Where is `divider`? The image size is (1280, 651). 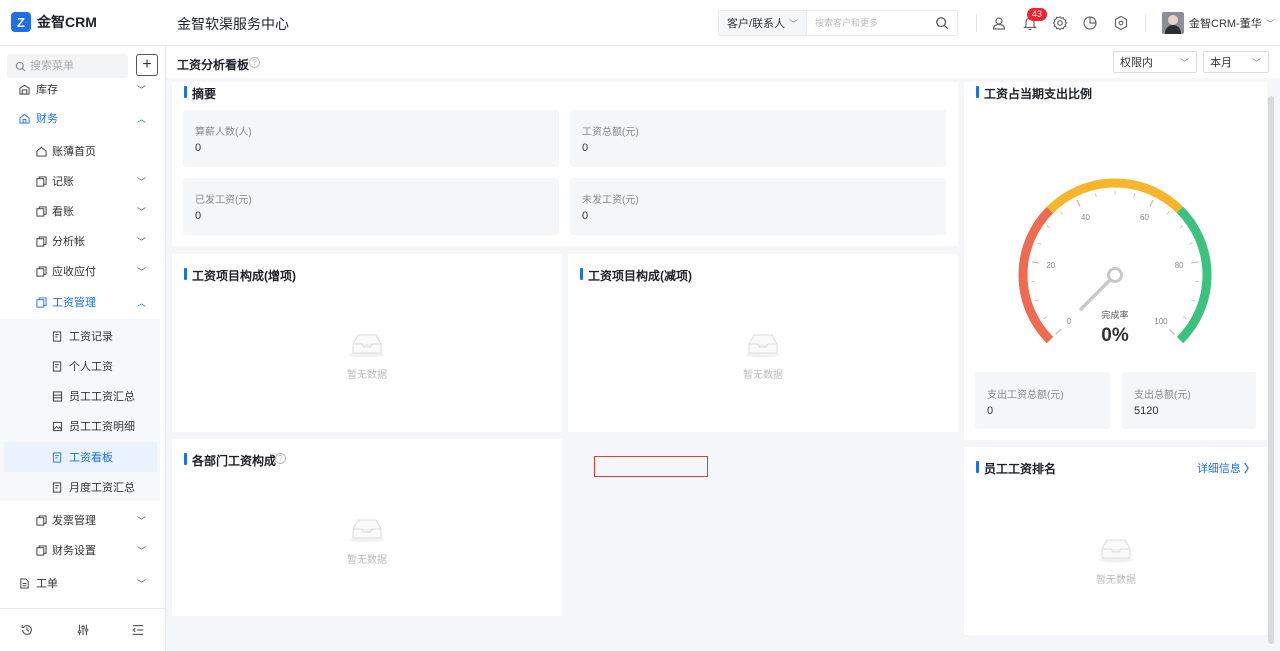 divider is located at coordinates (1145, 23).